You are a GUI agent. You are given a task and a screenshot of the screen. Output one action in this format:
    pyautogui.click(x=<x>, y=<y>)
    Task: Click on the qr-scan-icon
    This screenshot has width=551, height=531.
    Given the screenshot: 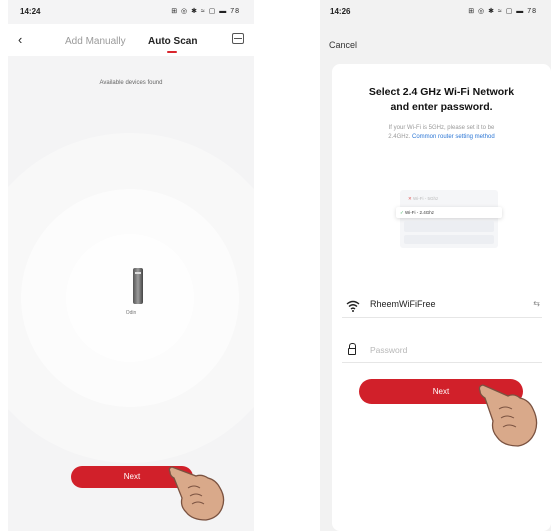 What is the action you would take?
    pyautogui.click(x=238, y=38)
    